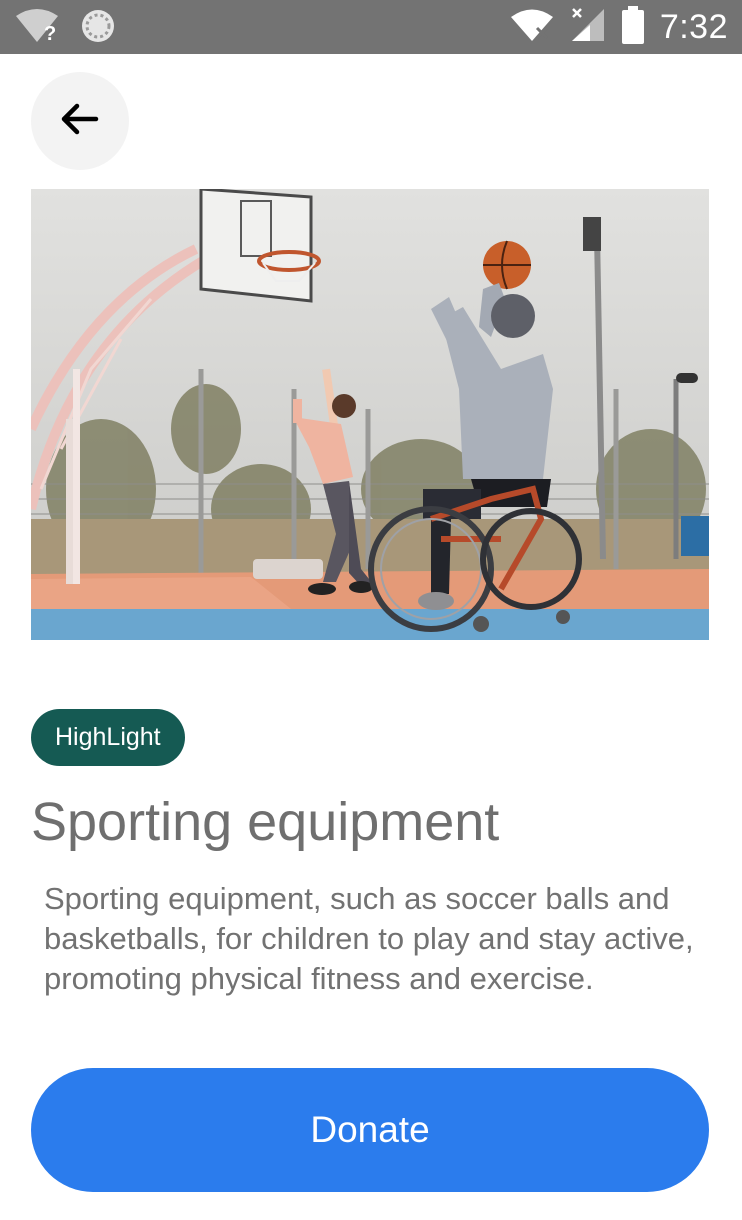  I want to click on page-title: Sporting equipment, so click(265, 822).